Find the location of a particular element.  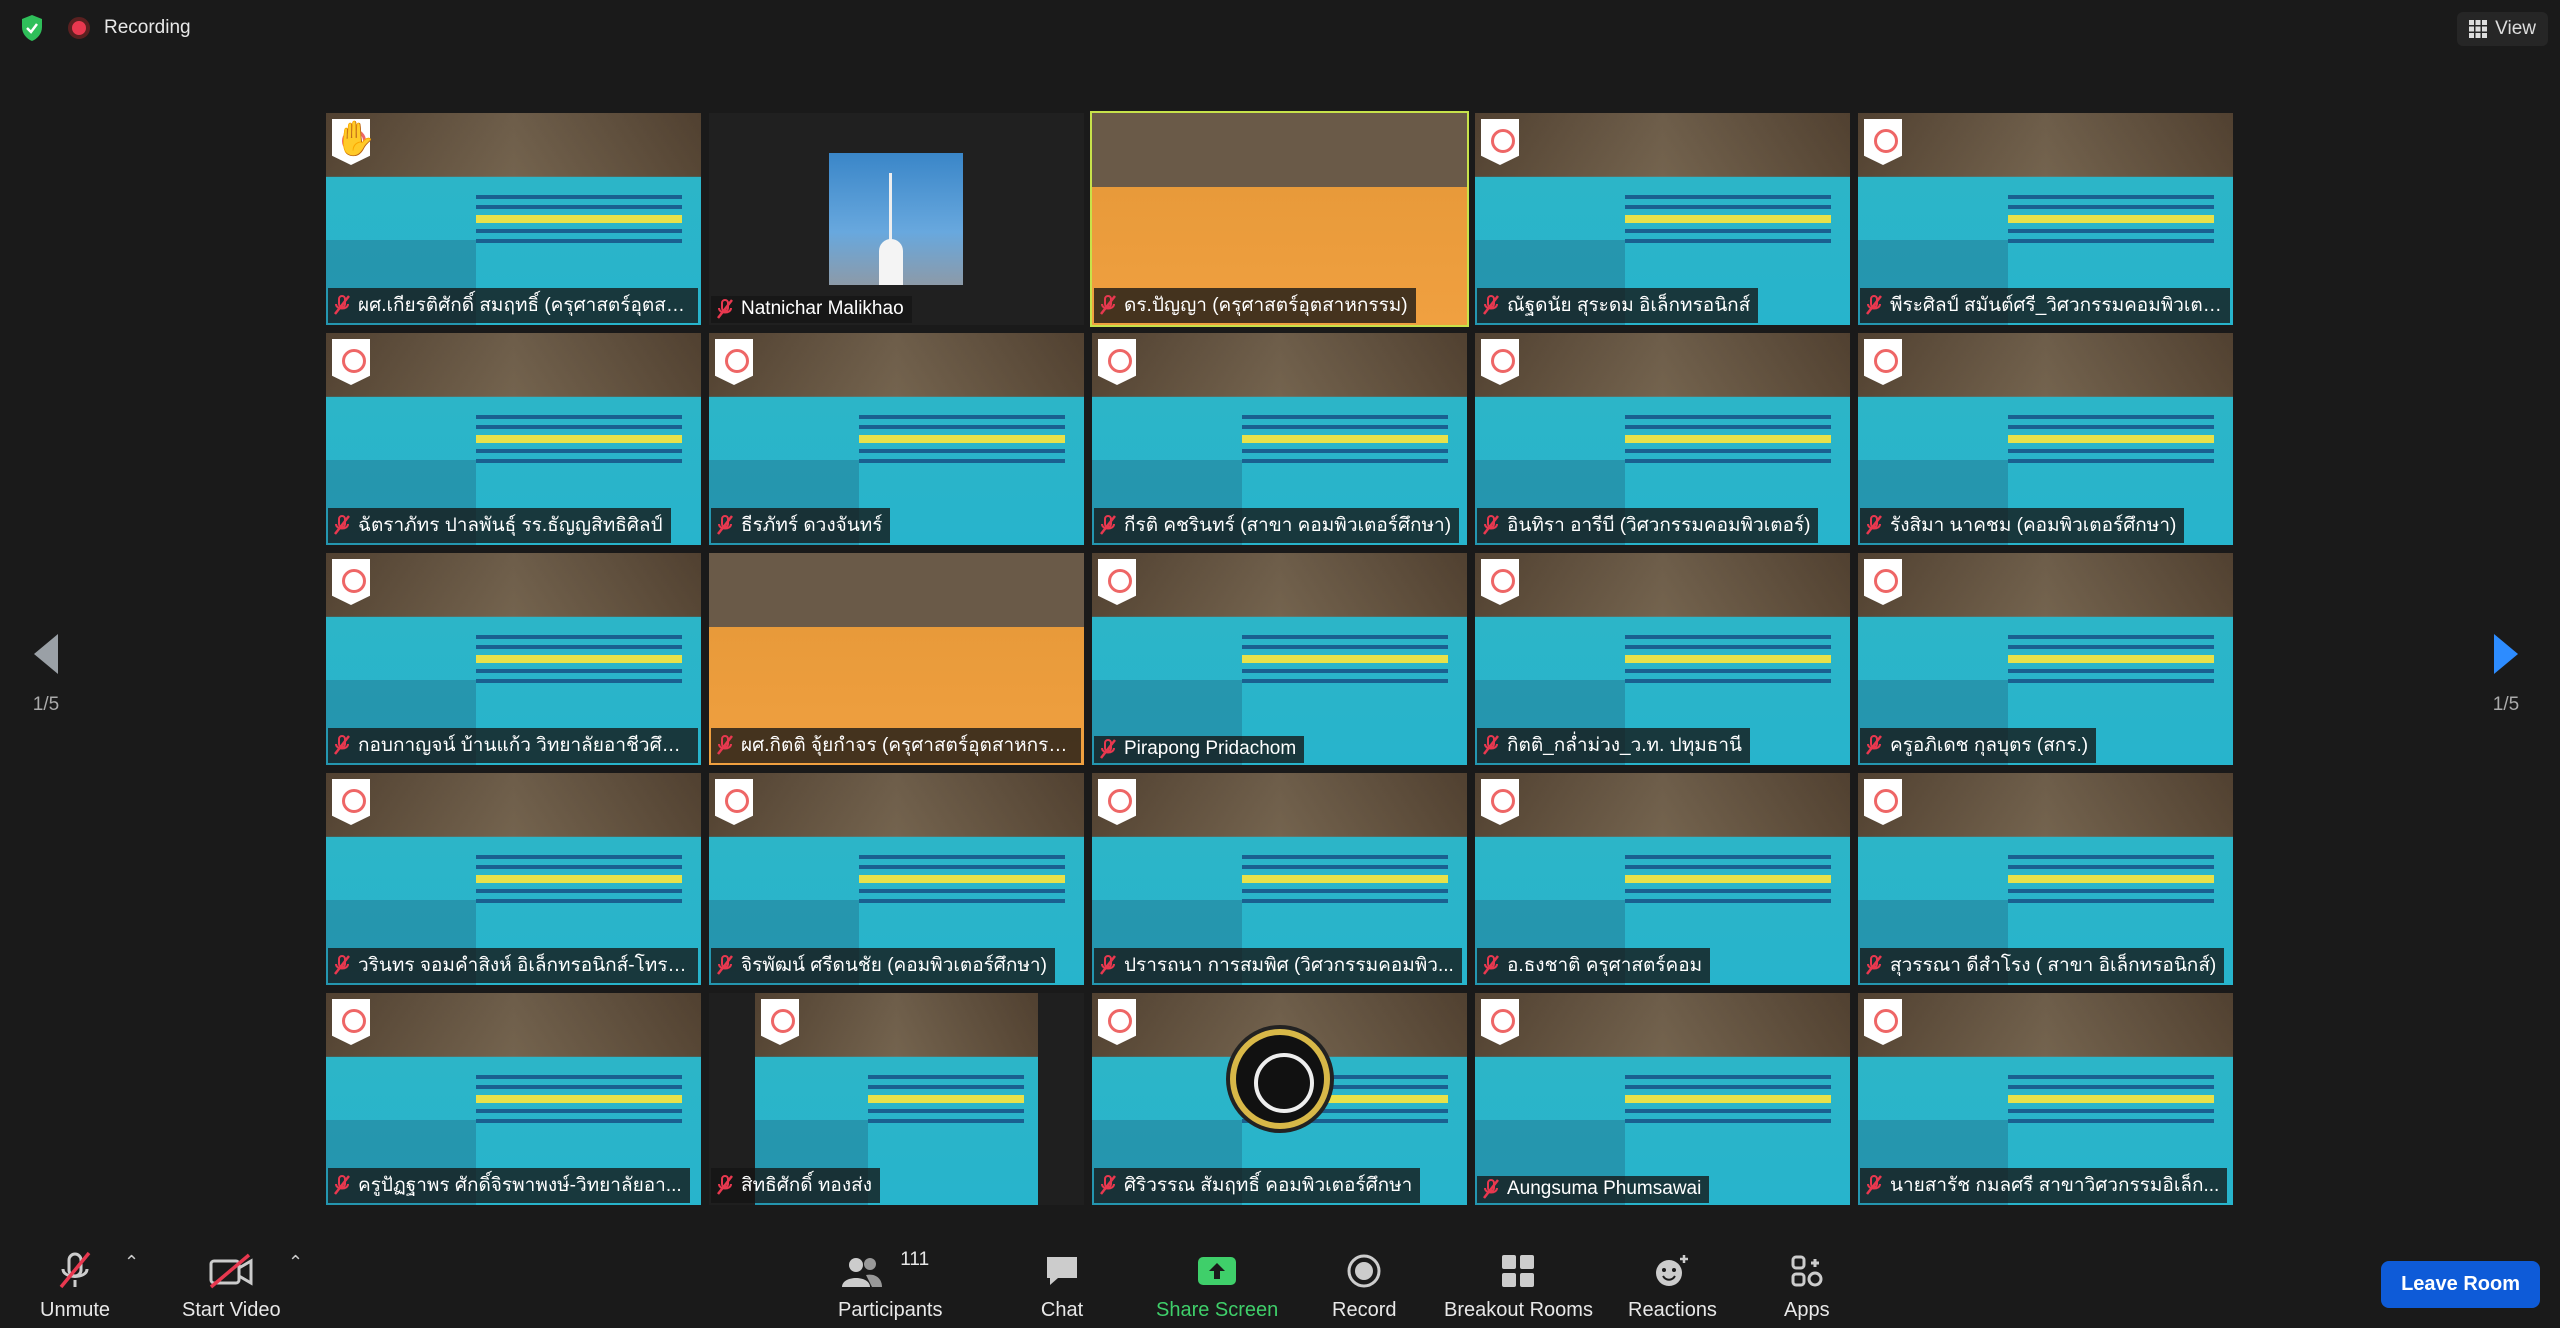

previous-page-nav: 1/5 is located at coordinates (46, 673).